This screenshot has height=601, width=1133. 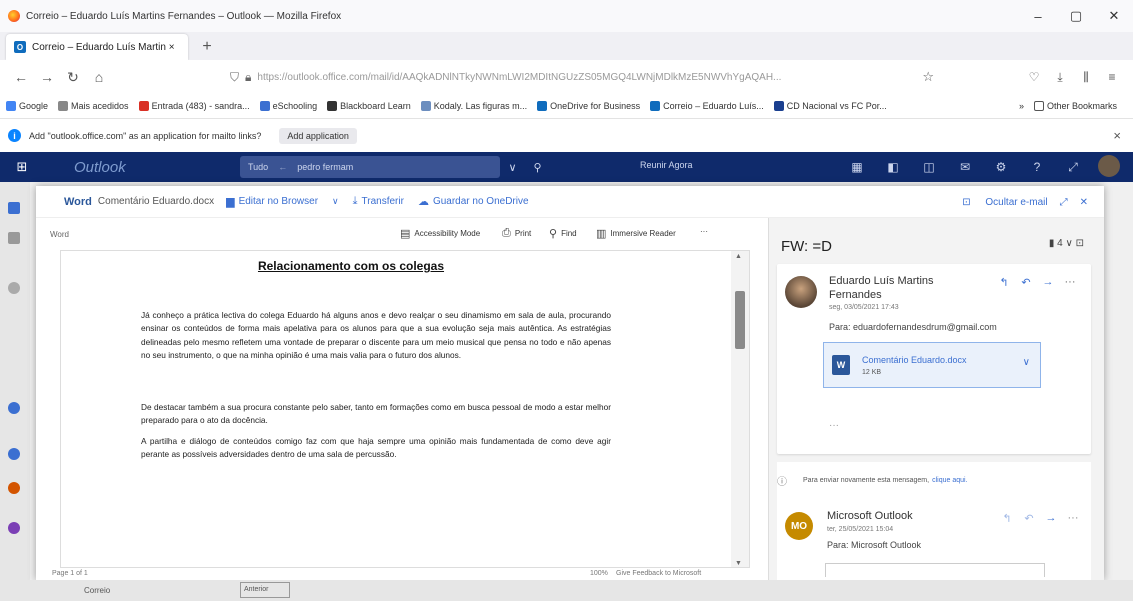 What do you see at coordinates (272, 201) in the screenshot?
I see `edit-in-browser-button: ▆ Editar no Browser` at bounding box center [272, 201].